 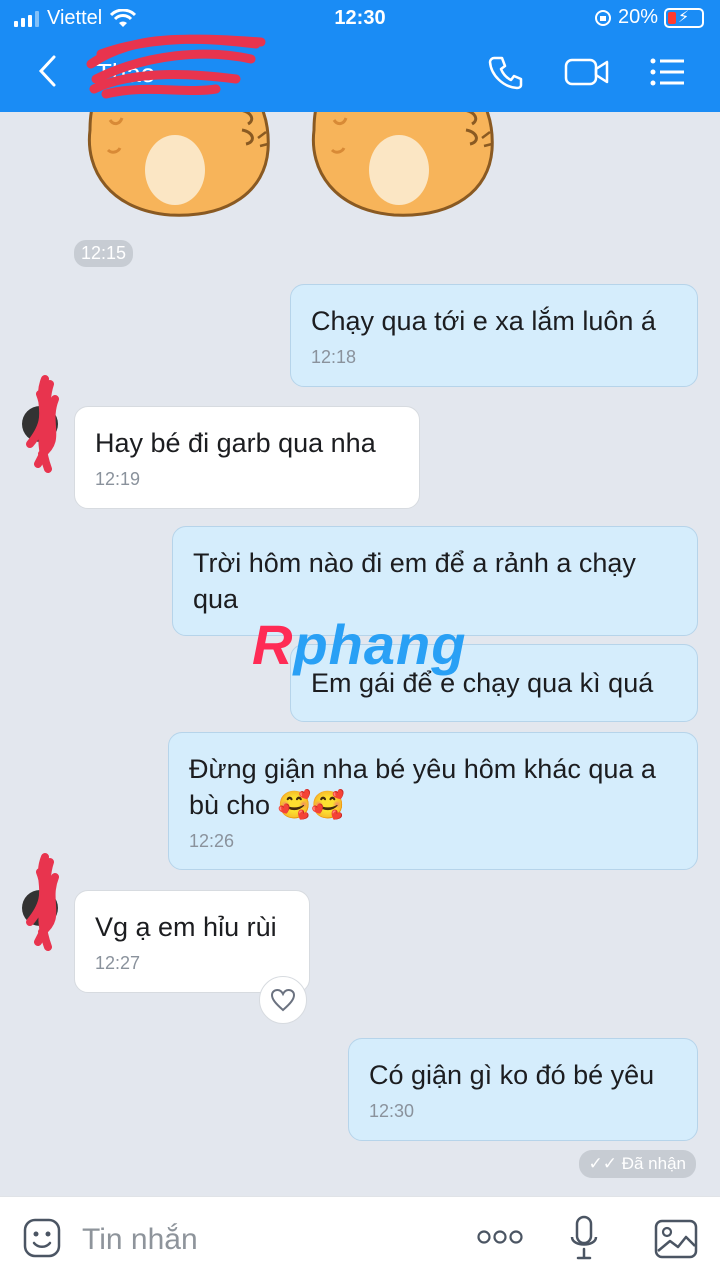 I want to click on watermark: Rphang, so click(x=359, y=644).